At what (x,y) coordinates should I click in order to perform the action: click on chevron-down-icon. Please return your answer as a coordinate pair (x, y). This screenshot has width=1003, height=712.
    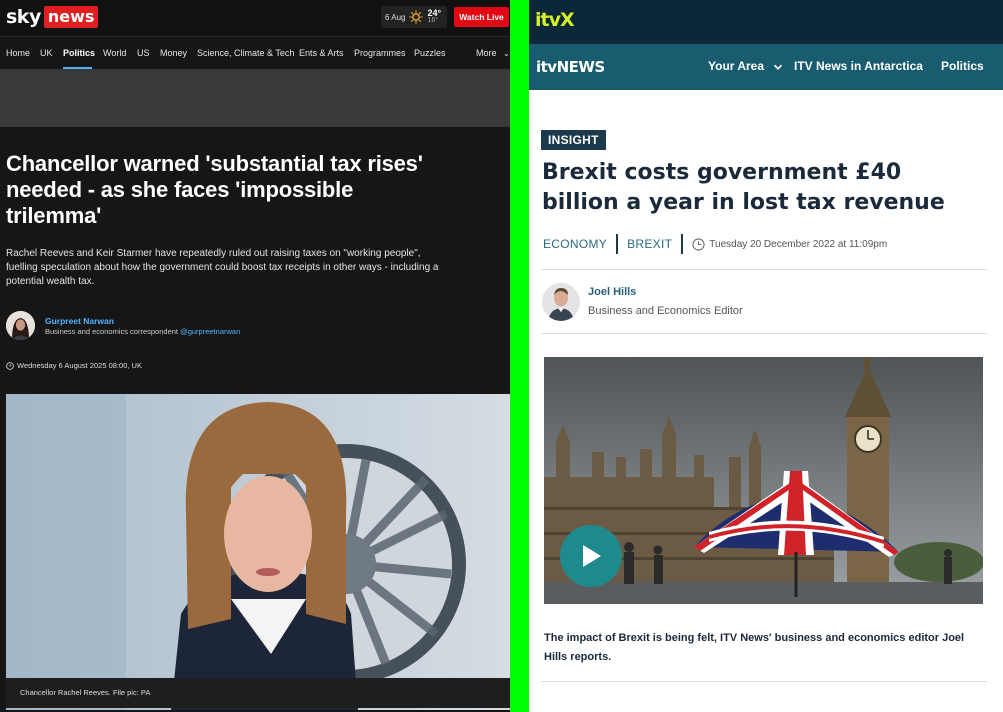
    Looking at the image, I should click on (778, 67).